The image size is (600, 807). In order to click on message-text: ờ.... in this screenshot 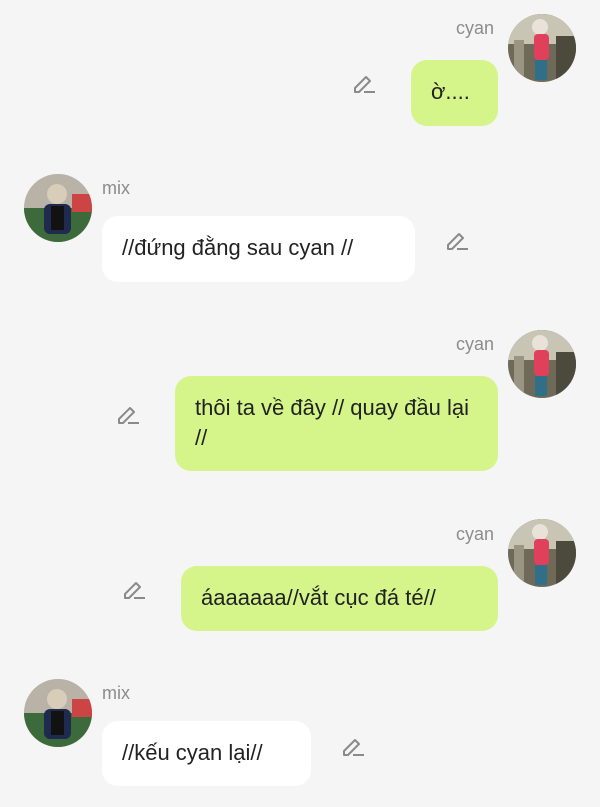, I will do `click(450, 91)`.